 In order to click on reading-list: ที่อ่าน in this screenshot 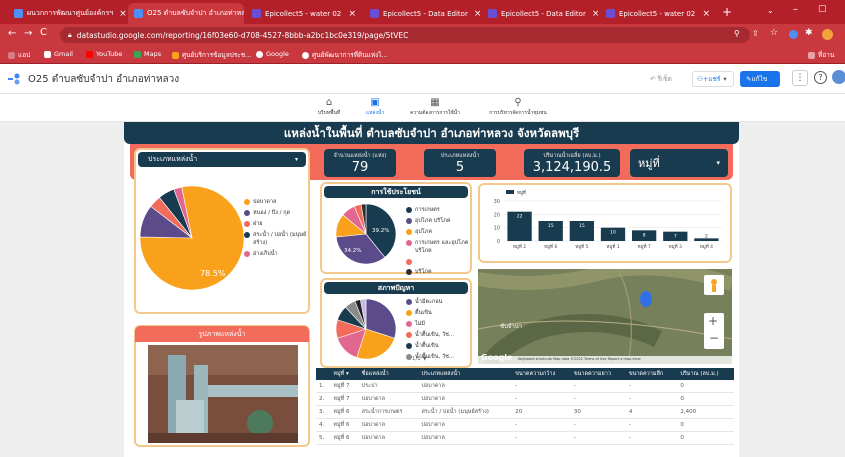, I will do `click(821, 55)`.